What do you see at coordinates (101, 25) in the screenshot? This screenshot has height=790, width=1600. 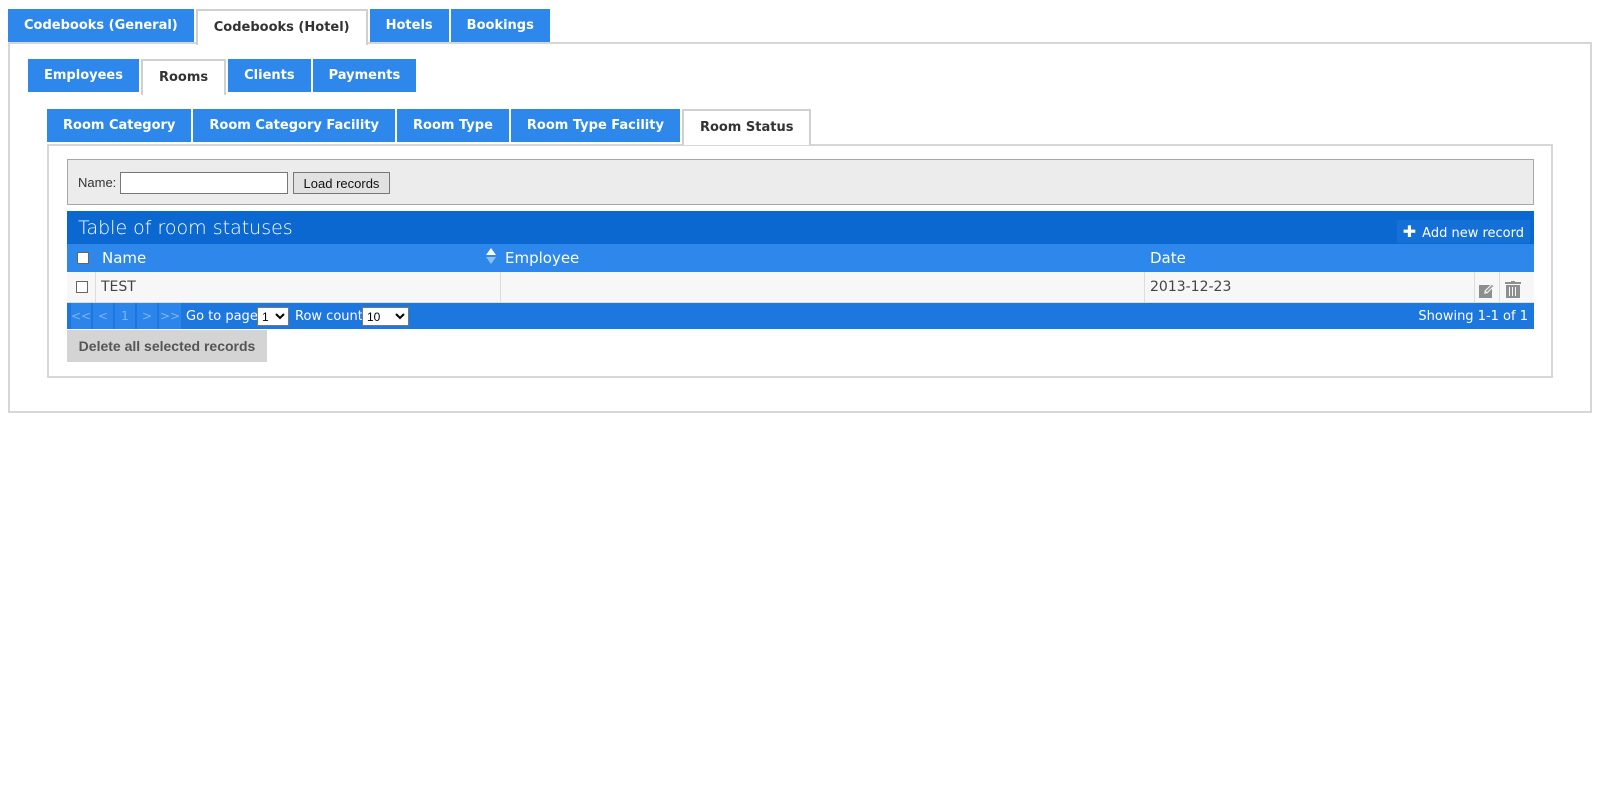 I see `tab-codebooks-general: Codebooks (General)` at bounding box center [101, 25].